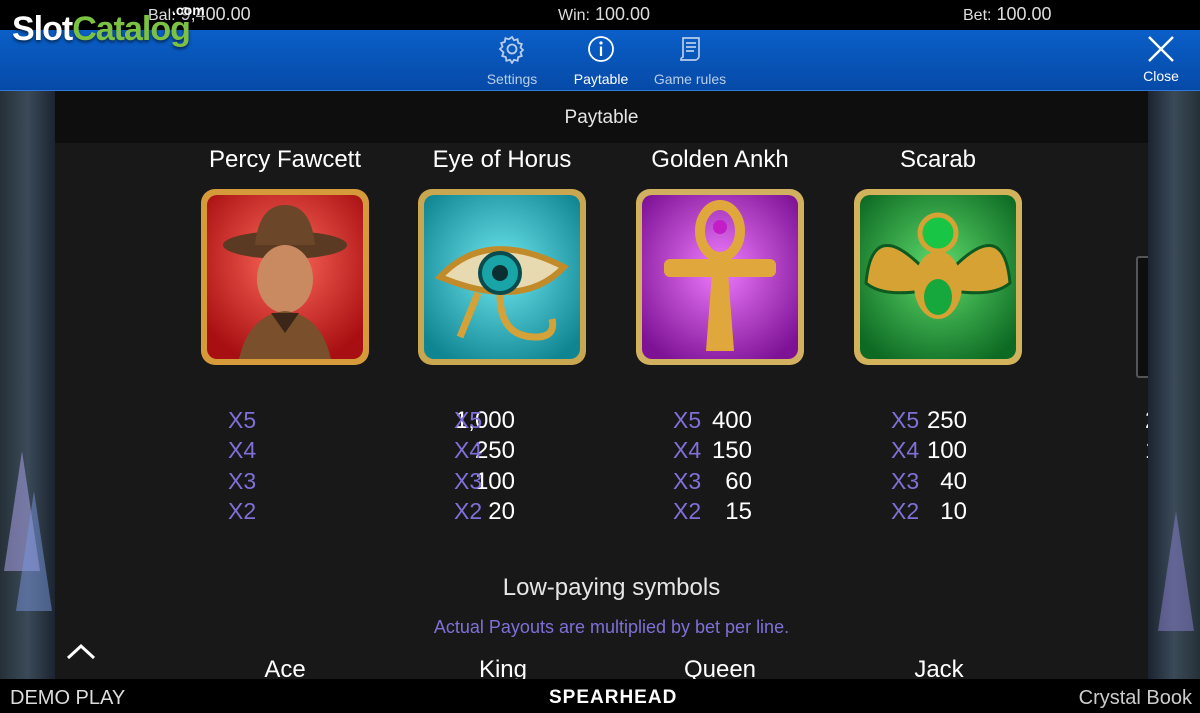 The width and height of the screenshot is (1200, 713). Describe the element at coordinates (371, 512) in the screenshot. I see `pay-row: X2 20` at that location.